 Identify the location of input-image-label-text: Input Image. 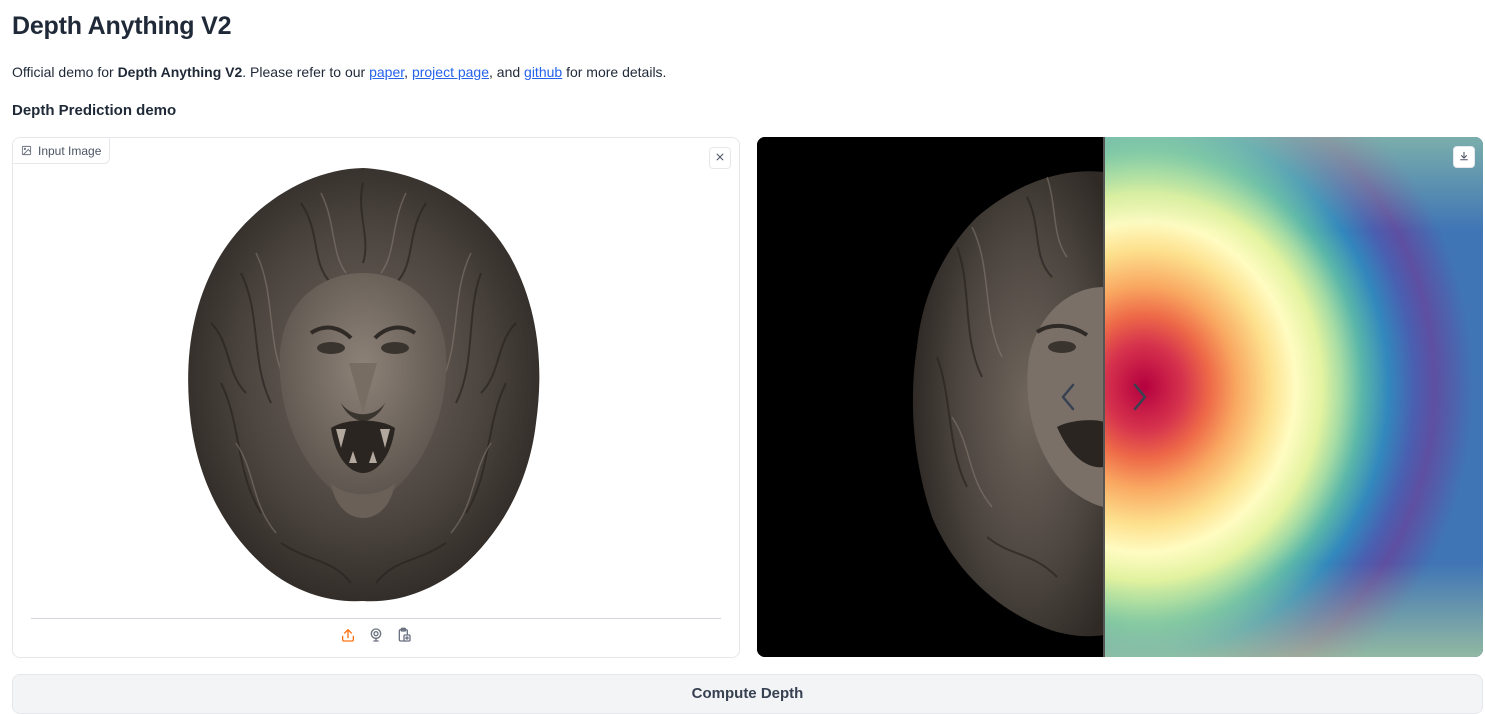
(70, 150).